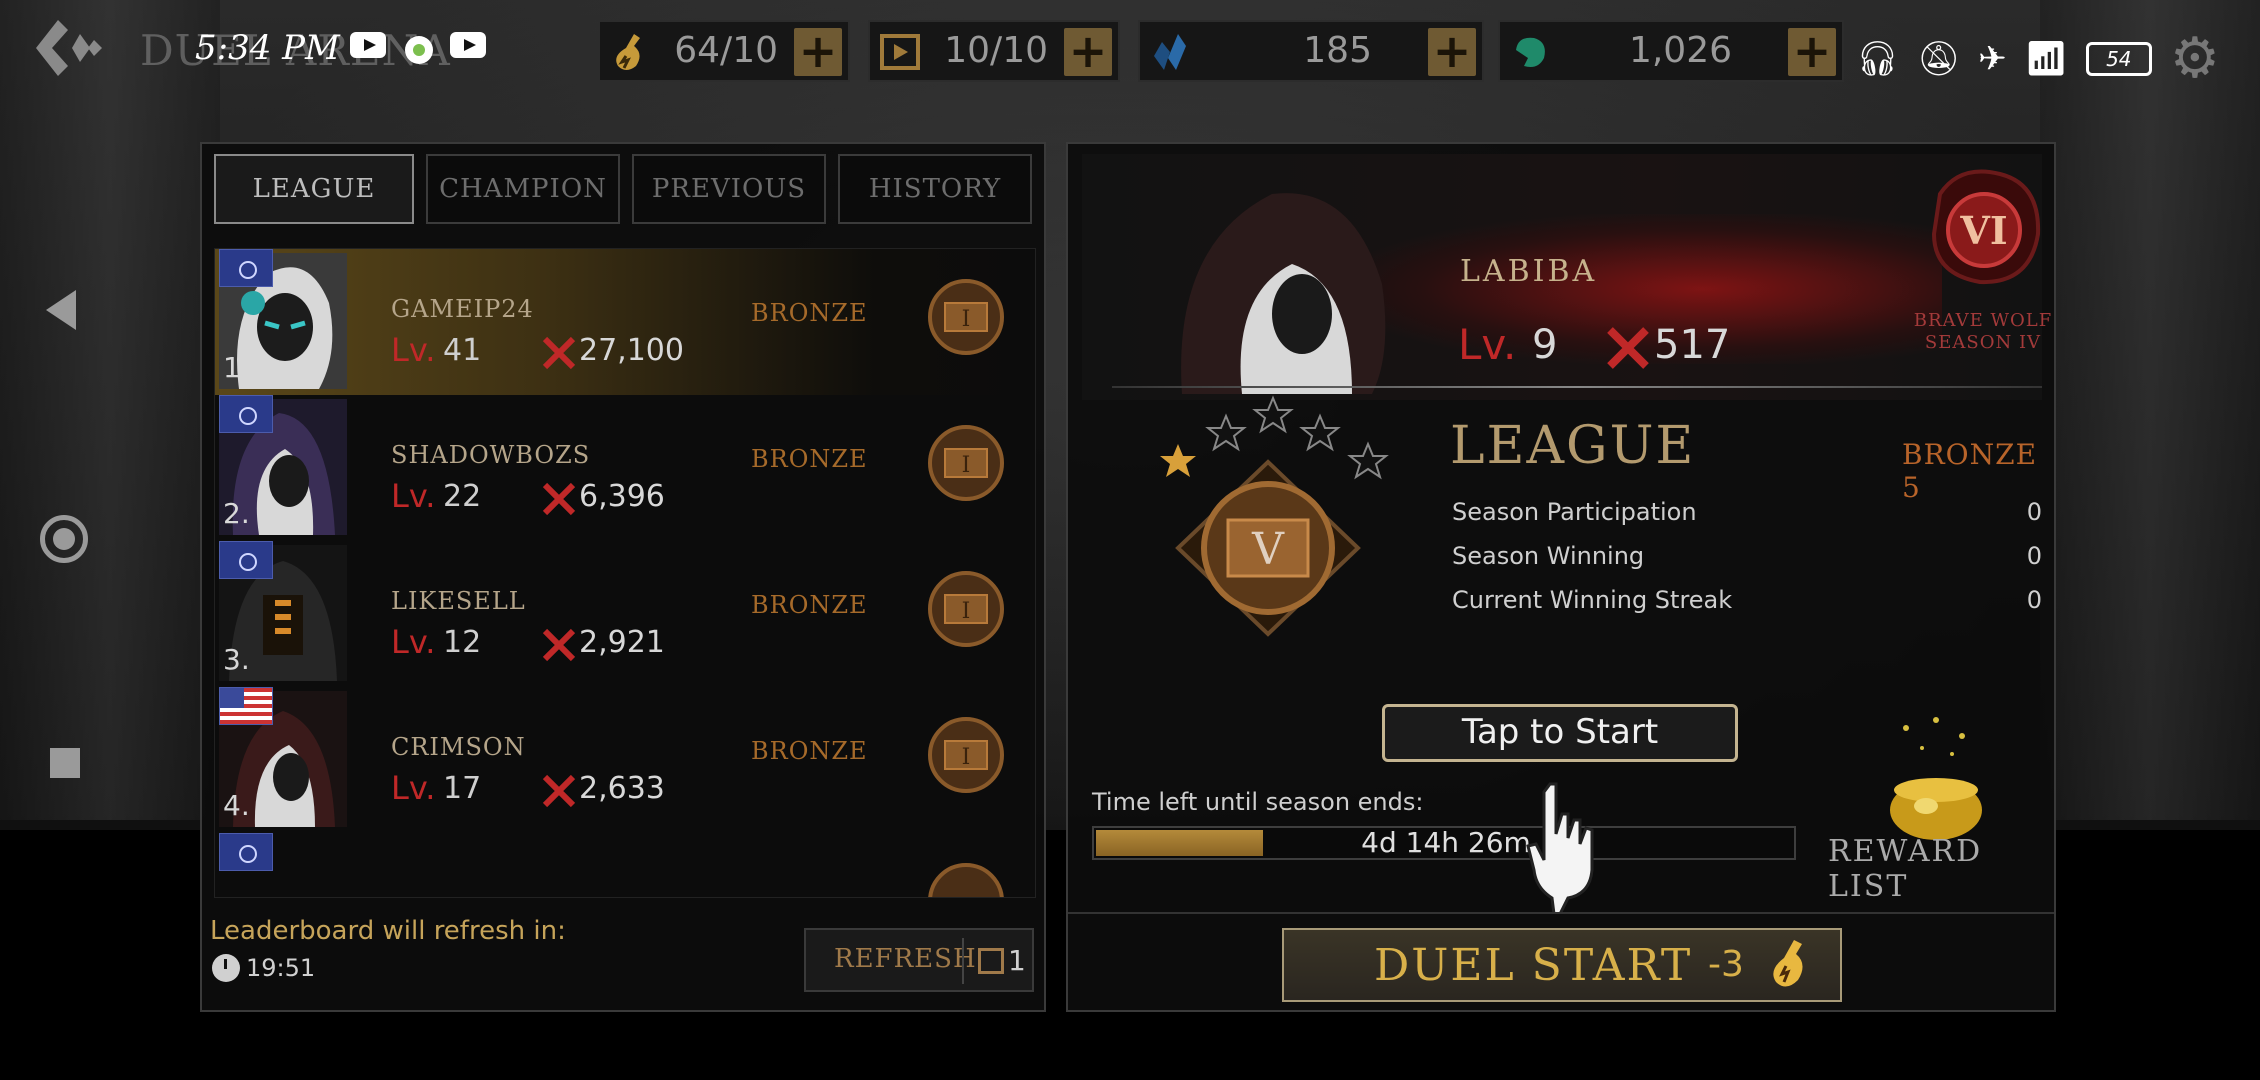 This screenshot has width=2260, height=1080. What do you see at coordinates (991, 961) in the screenshot?
I see `ticket-icon` at bounding box center [991, 961].